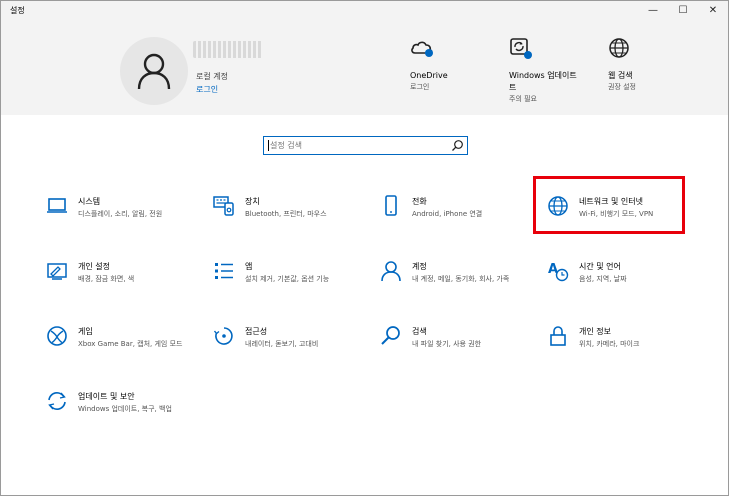 The image size is (729, 500). What do you see at coordinates (85, 331) in the screenshot?
I see `tile-gaming-name: 게임` at bounding box center [85, 331].